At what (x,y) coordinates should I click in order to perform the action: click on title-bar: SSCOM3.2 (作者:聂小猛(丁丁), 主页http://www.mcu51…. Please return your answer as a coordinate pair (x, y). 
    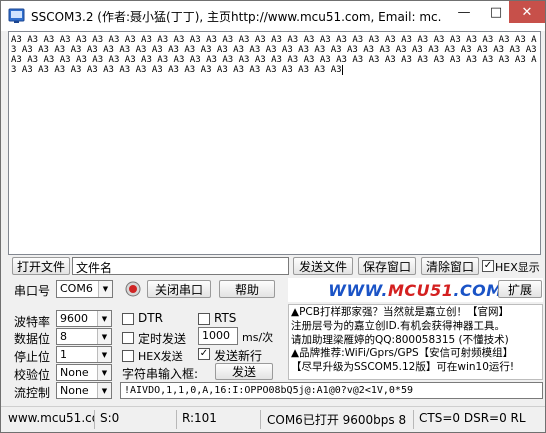
    Looking at the image, I should click on (273, 16).